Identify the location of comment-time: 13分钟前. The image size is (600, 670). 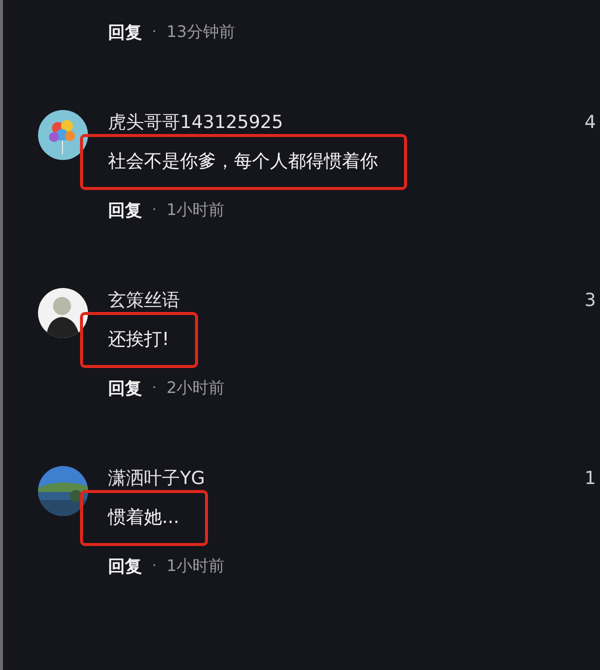
(200, 32).